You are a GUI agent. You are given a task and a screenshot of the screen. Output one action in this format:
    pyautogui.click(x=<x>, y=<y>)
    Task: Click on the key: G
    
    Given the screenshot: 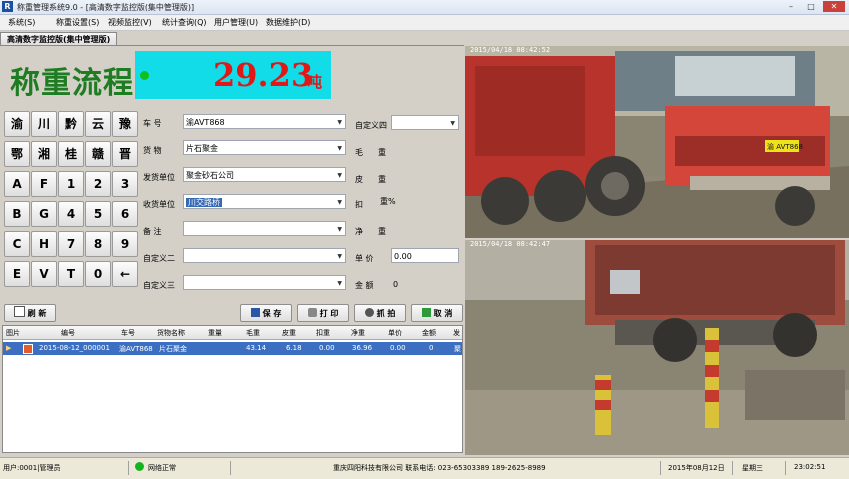 What is the action you would take?
    pyautogui.click(x=44, y=214)
    